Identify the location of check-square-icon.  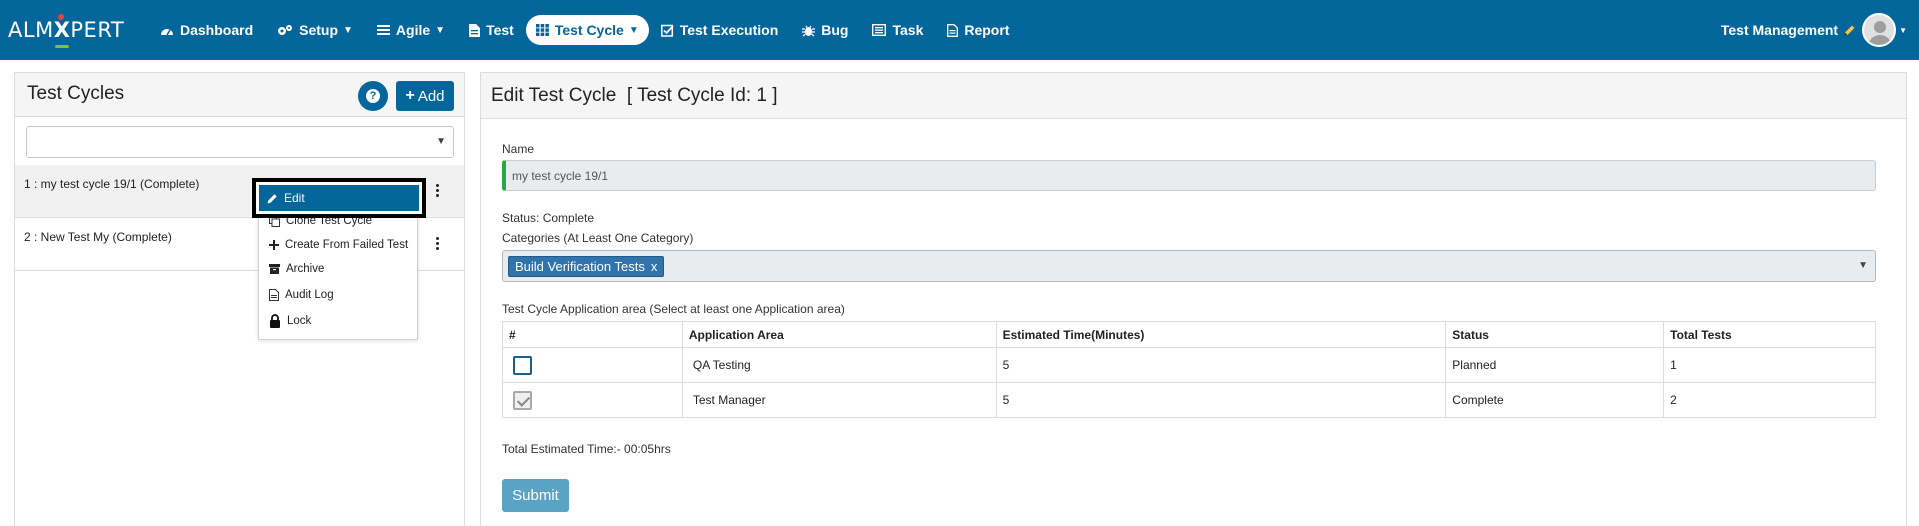
(667, 30).